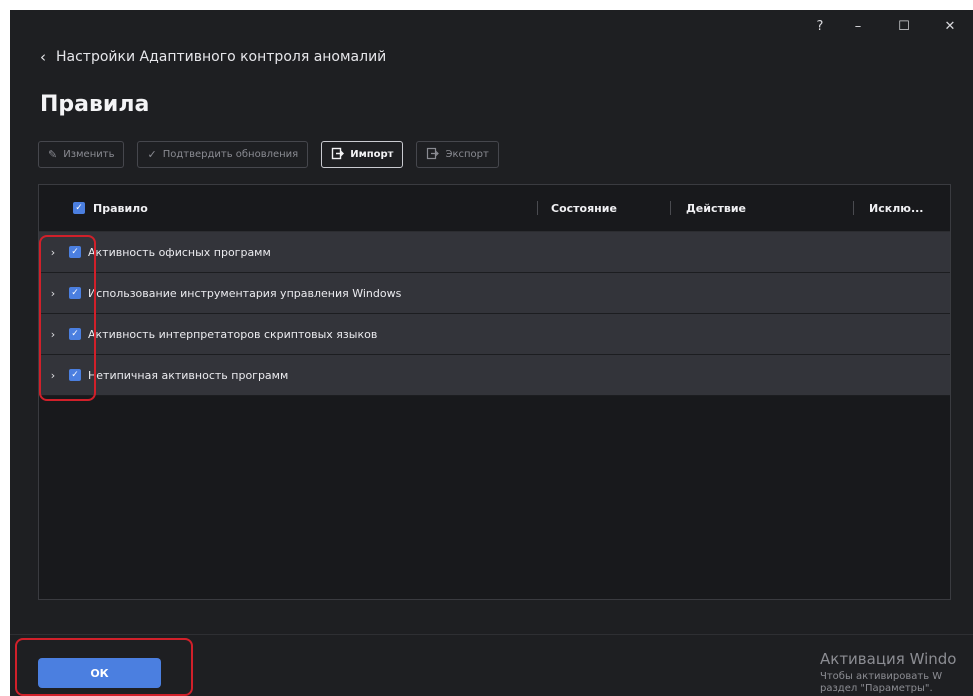 The width and height of the screenshot is (973, 696). Describe the element at coordinates (288, 208) in the screenshot. I see `column-rule: ✓ Правило` at that location.